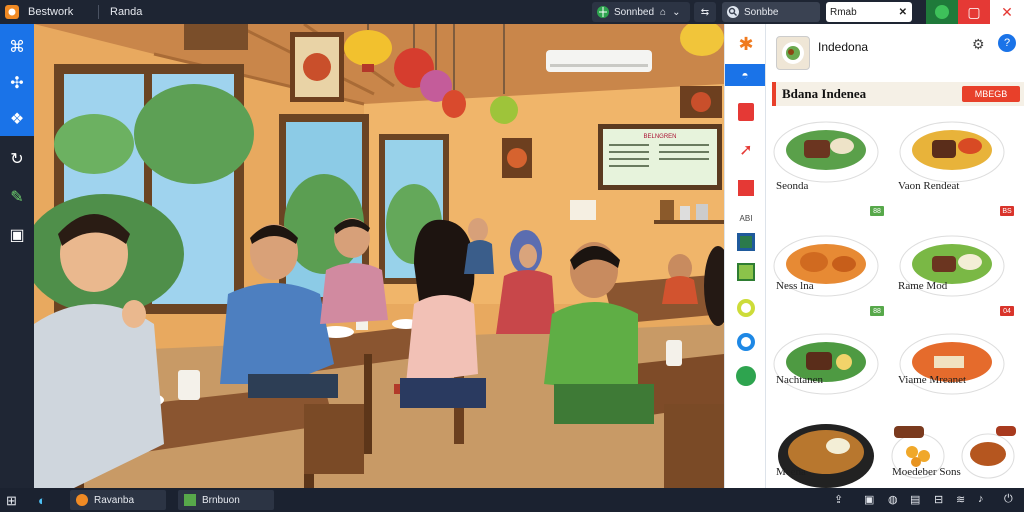 This screenshot has width=1024, height=512. I want to click on settings-icon: ⚙, so click(978, 44).